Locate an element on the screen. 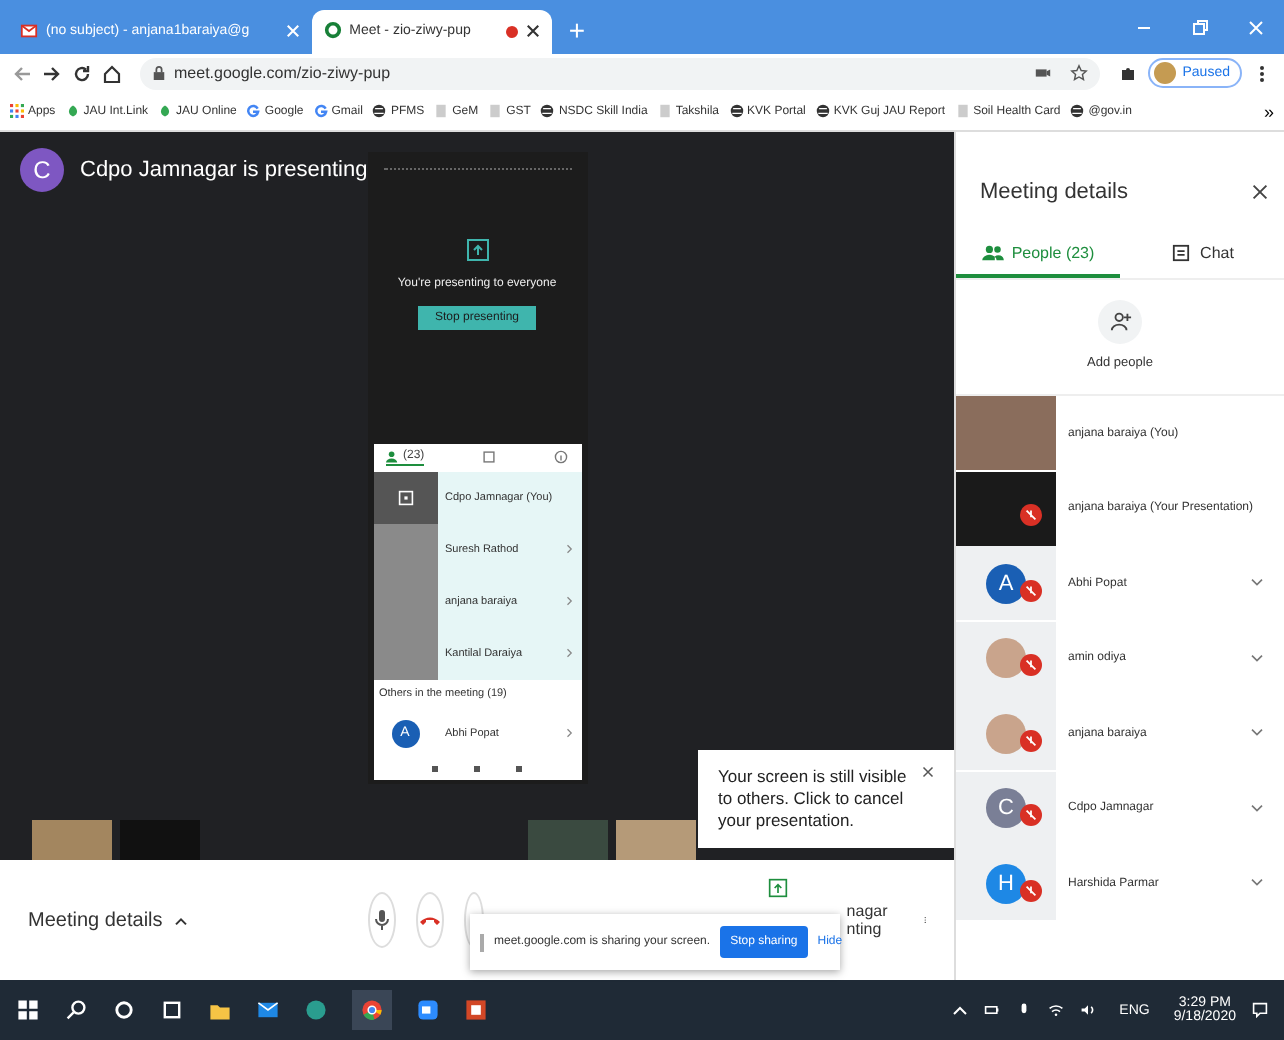 The image size is (1284, 1040). lock-icon is located at coordinates (159, 73).